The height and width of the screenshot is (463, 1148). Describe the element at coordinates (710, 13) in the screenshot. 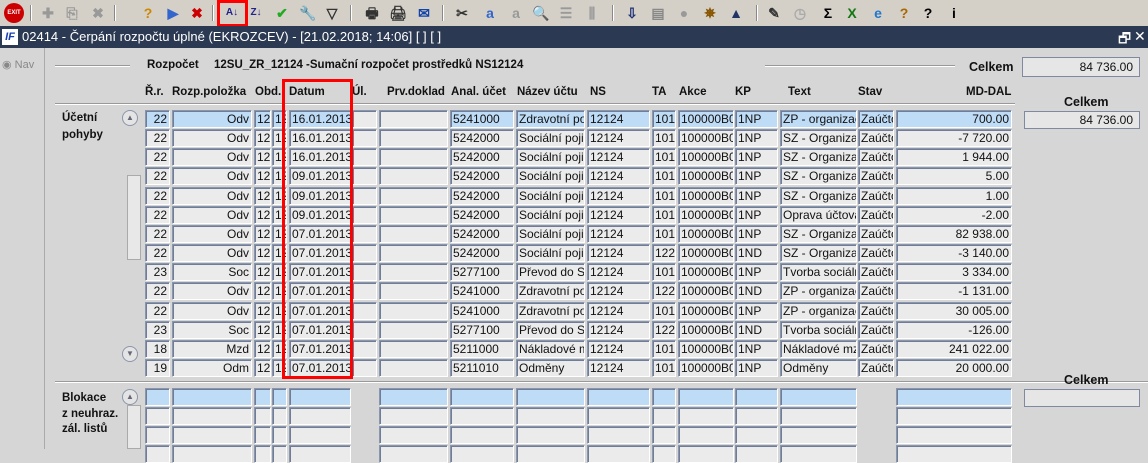

I see `helm-icon: ✵` at that location.